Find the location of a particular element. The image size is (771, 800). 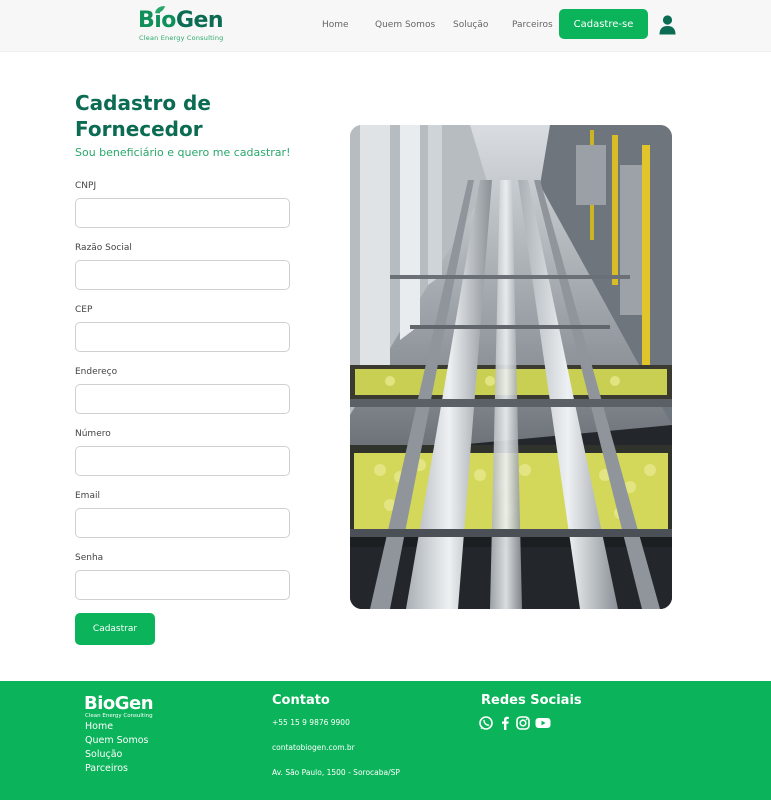

leaf-icon is located at coordinates (160, 9).